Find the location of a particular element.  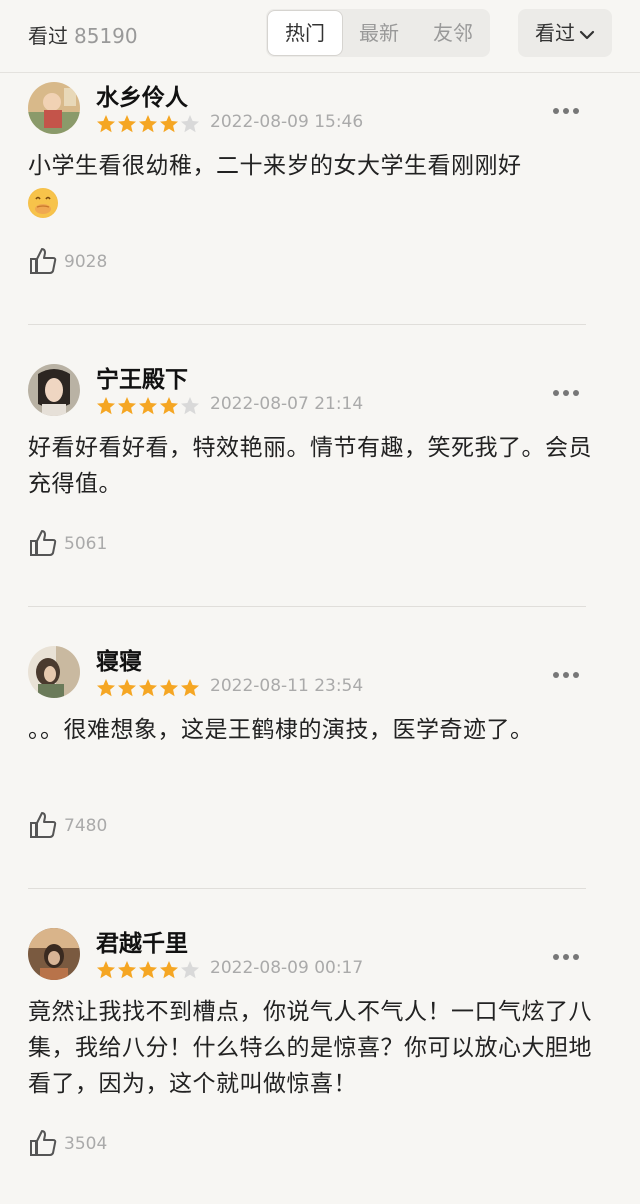

like-count: 3504 is located at coordinates (86, 1144).